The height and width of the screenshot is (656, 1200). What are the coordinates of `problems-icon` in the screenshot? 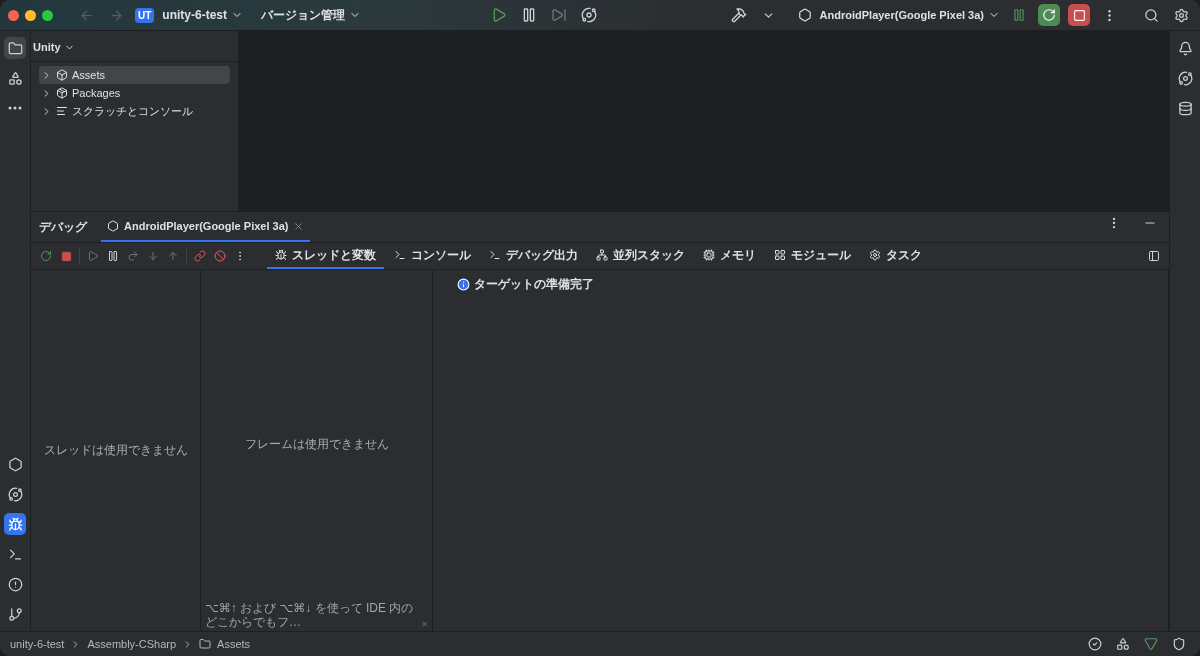 It's located at (15, 584).